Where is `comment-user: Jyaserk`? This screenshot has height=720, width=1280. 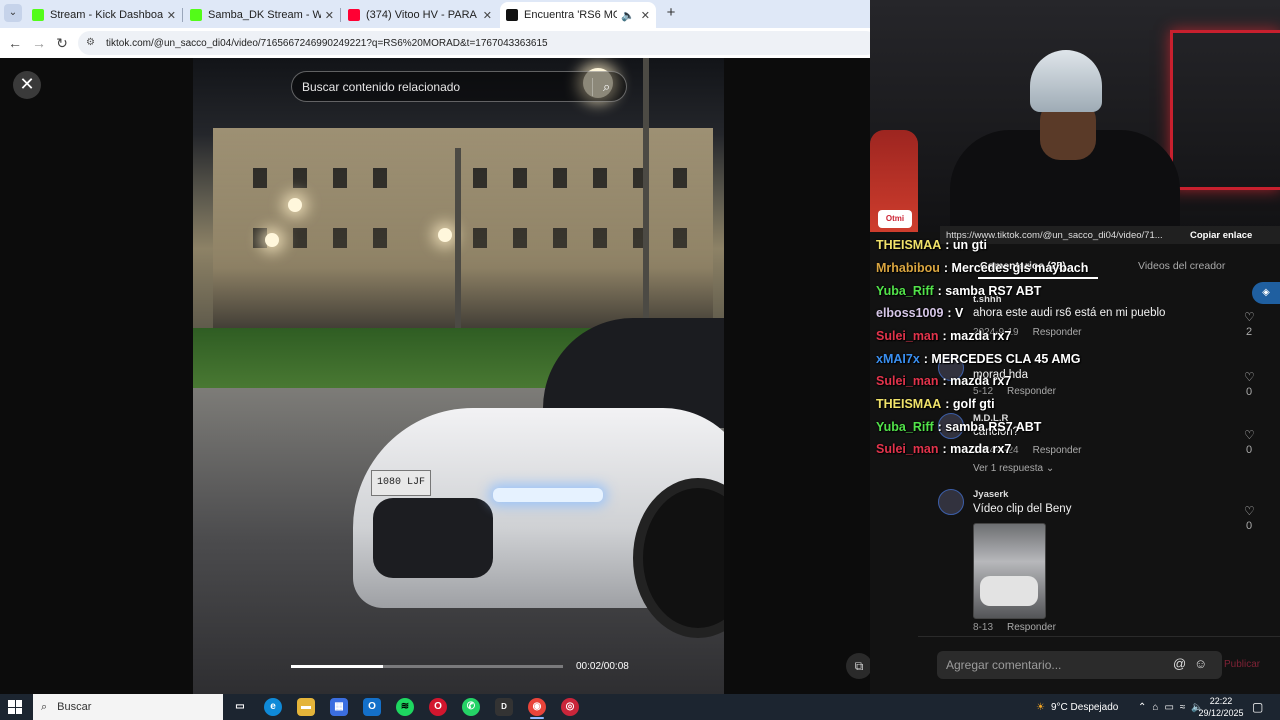
comment-user: Jyaserk is located at coordinates (990, 494).